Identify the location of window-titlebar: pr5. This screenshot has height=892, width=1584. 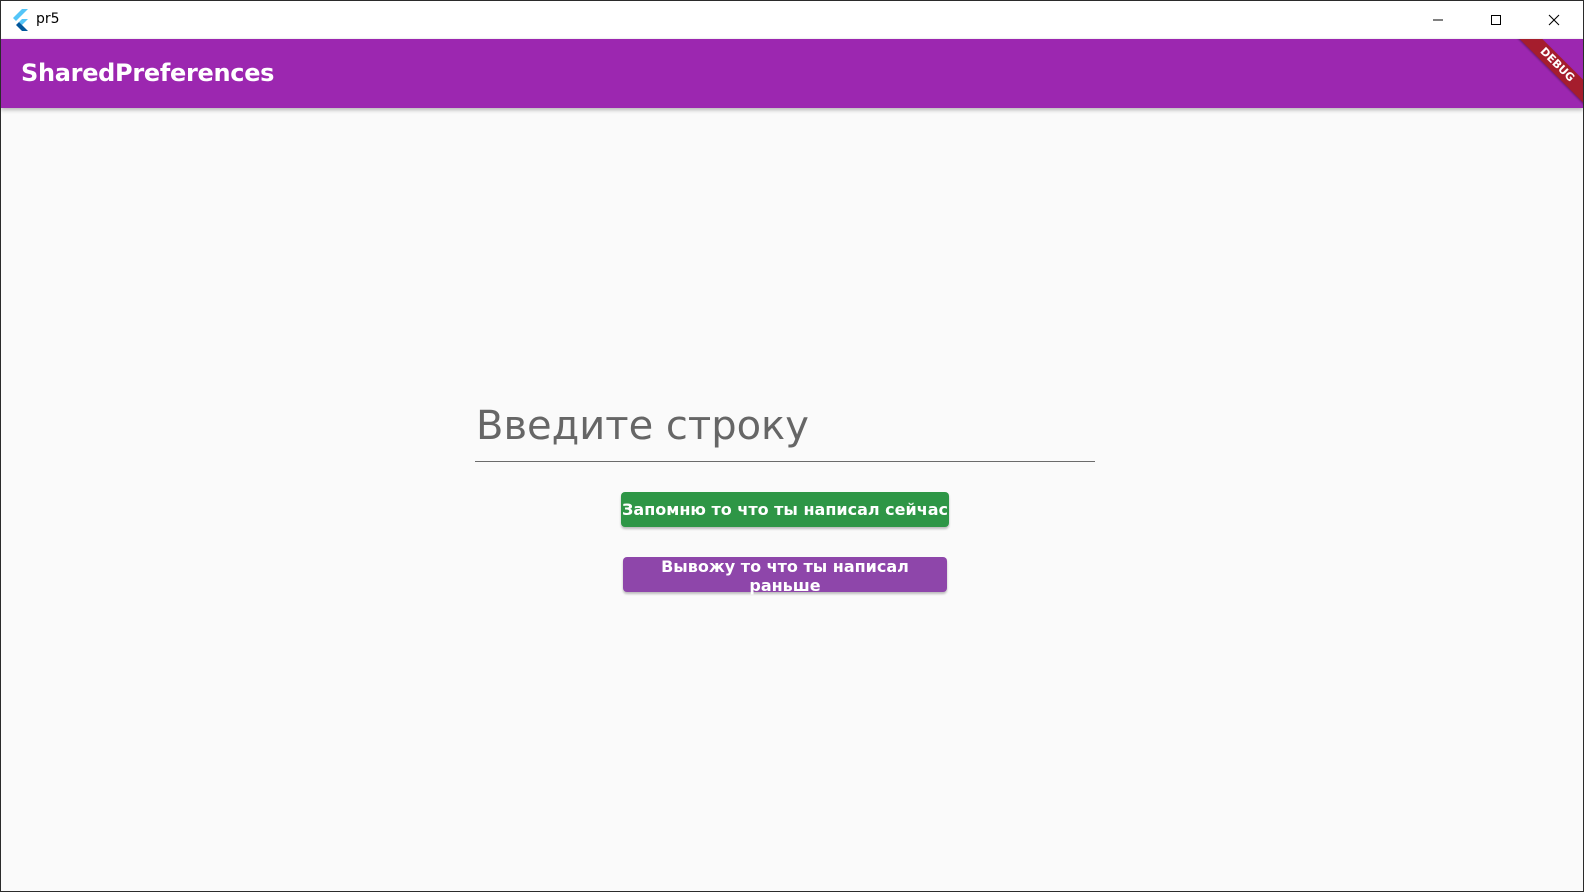
(792, 19).